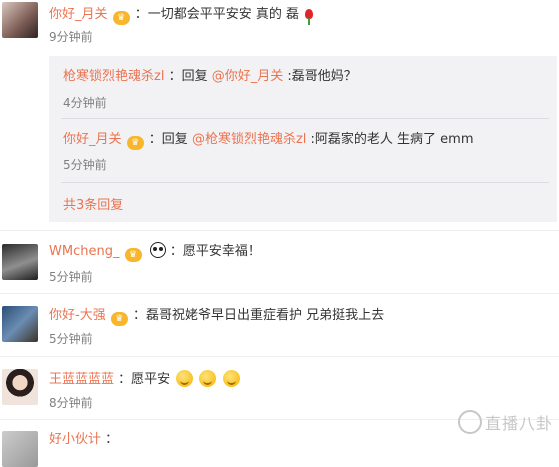 The image size is (559, 467). What do you see at coordinates (157, 250) in the screenshot?
I see `panda-emoji-icon` at bounding box center [157, 250].